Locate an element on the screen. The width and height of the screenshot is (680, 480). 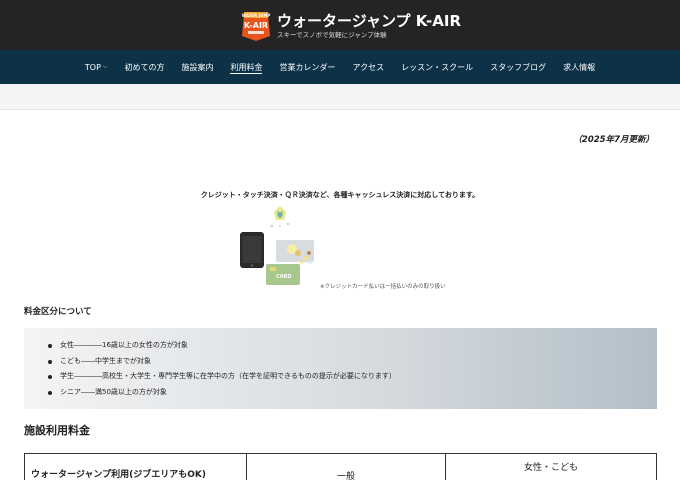
site-title: ウォータージャンプ K-AIR is located at coordinates (369, 20).